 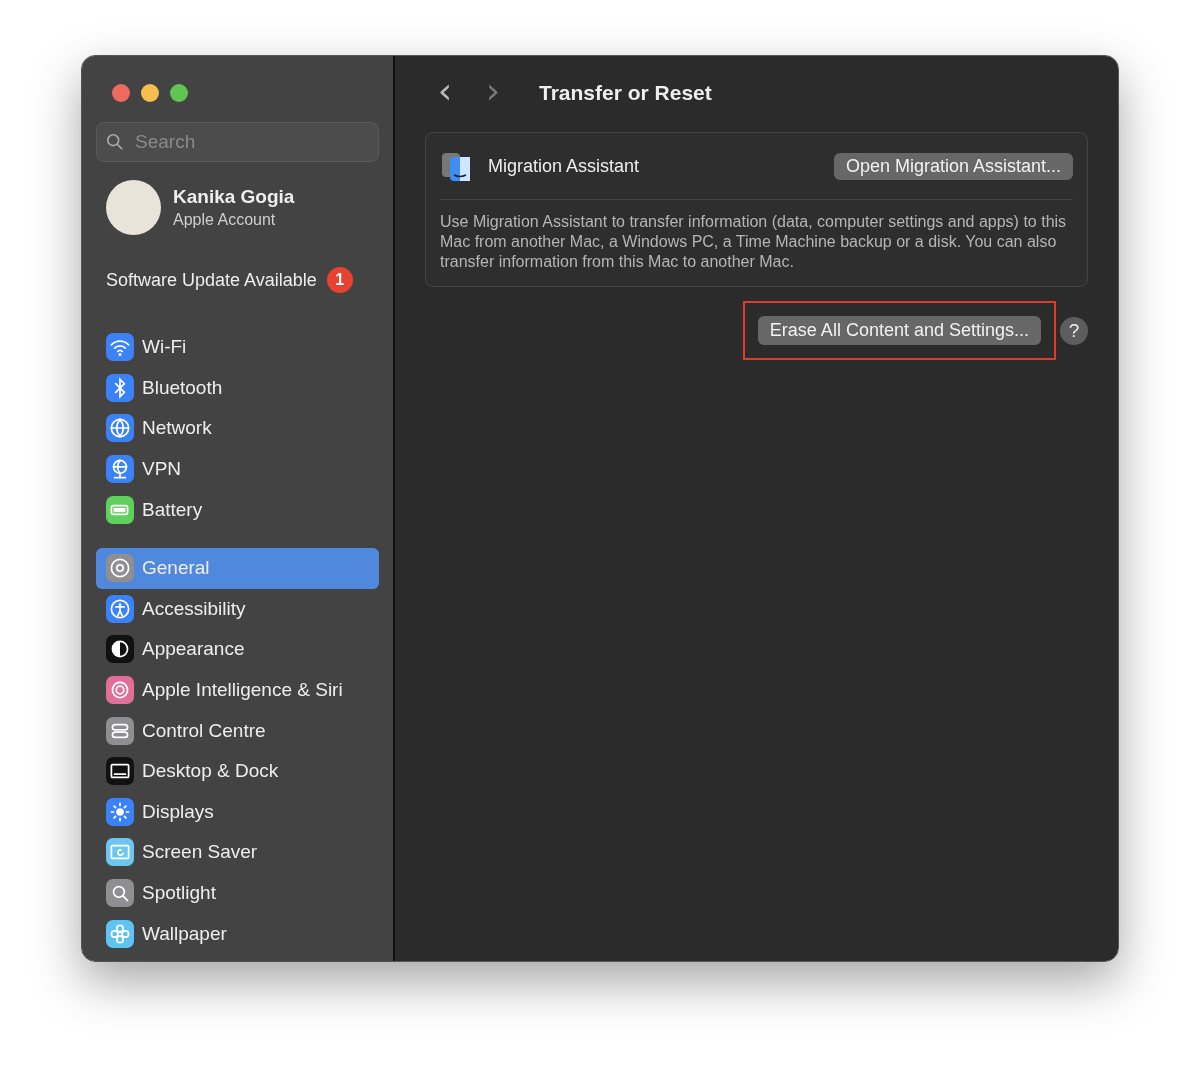 I want to click on zoom-button, so click(x=179, y=93).